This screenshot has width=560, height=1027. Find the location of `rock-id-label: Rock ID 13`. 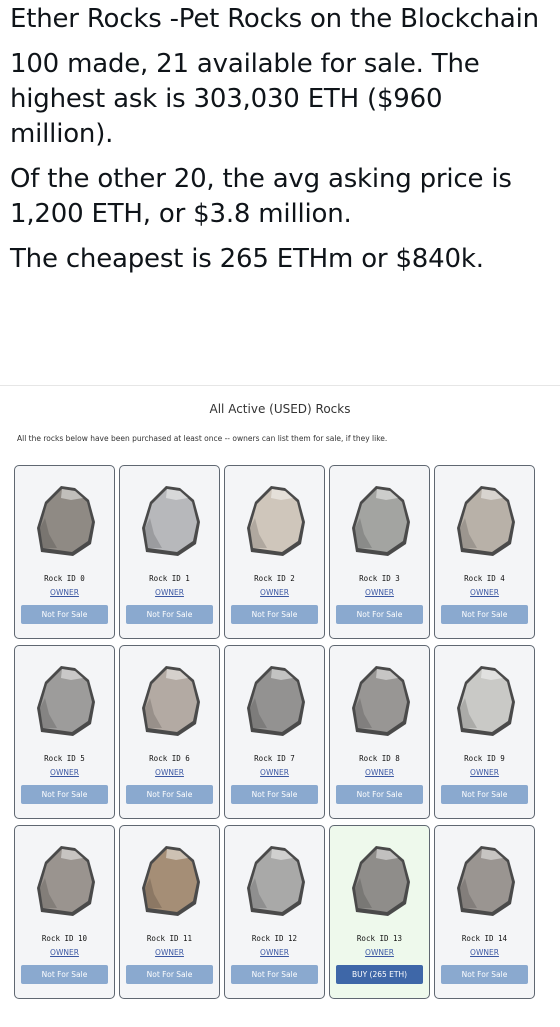

rock-id-label: Rock ID 13 is located at coordinates (379, 938).